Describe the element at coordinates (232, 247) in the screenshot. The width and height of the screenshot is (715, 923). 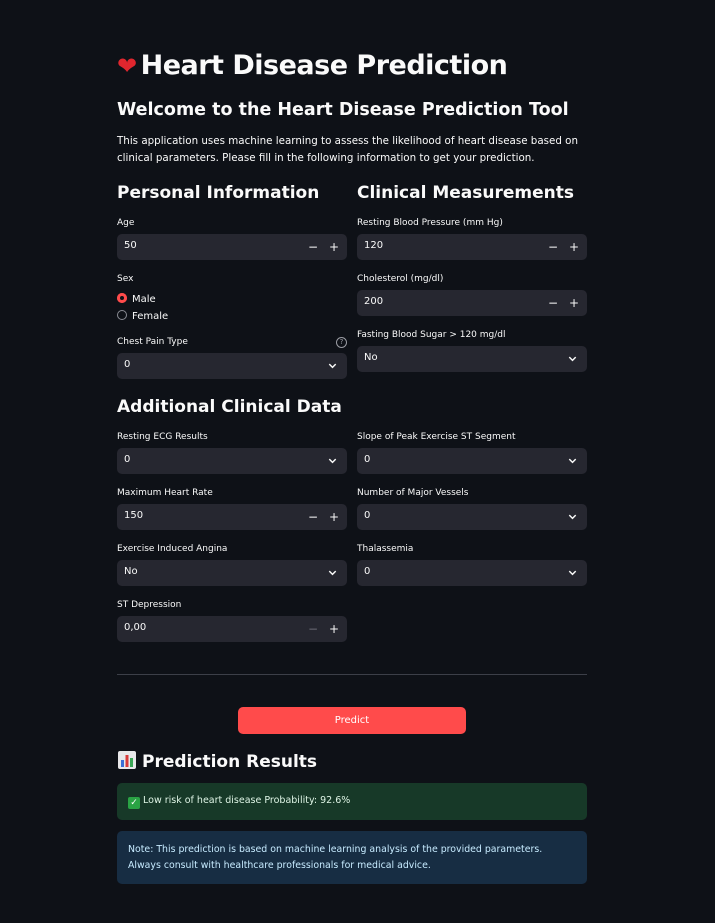
I see `age-input: 50 − +` at that location.